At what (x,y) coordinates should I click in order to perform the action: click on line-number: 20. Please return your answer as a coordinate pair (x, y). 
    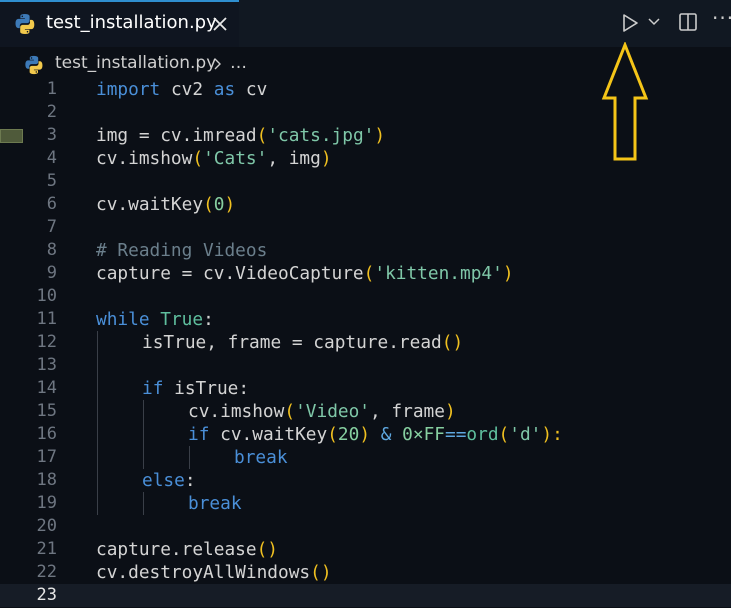
    Looking at the image, I should click on (46, 526).